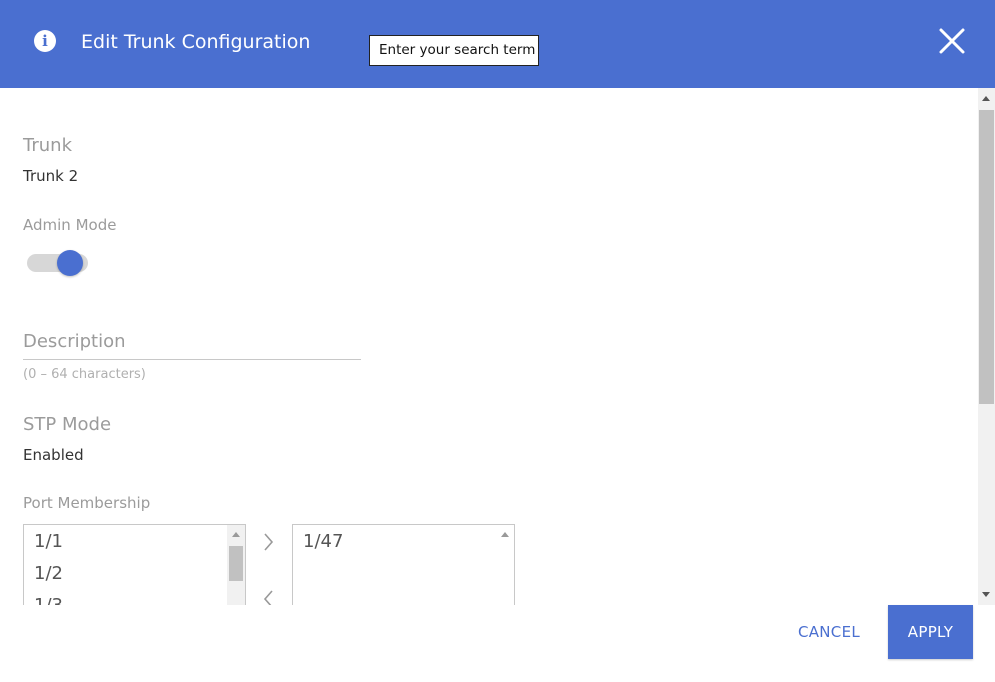 The height and width of the screenshot is (682, 995). What do you see at coordinates (67, 424) in the screenshot?
I see `stp-mode-label: STP Mode` at bounding box center [67, 424].